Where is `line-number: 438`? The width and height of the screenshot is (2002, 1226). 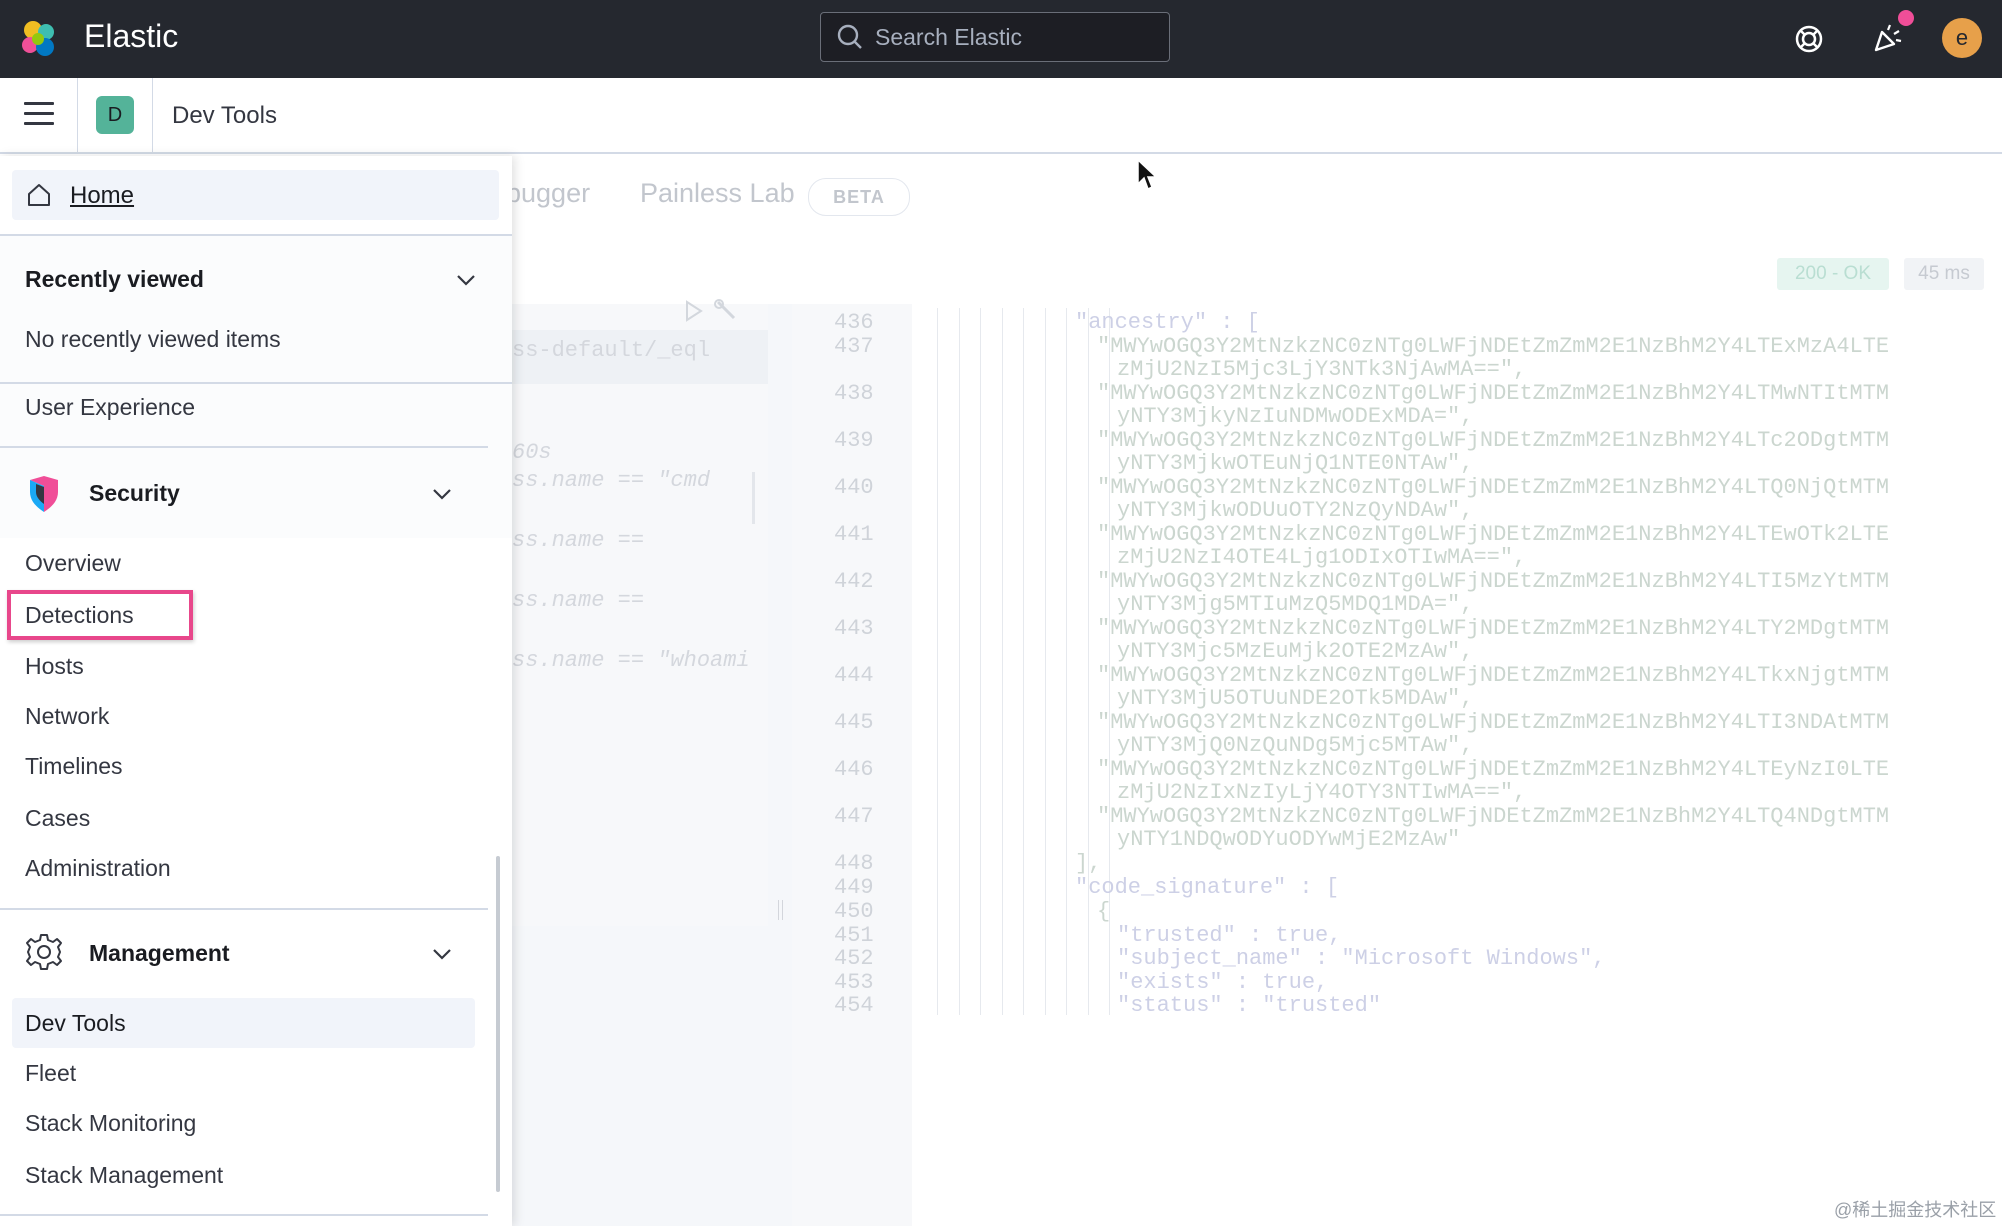 line-number: 438 is located at coordinates (854, 393).